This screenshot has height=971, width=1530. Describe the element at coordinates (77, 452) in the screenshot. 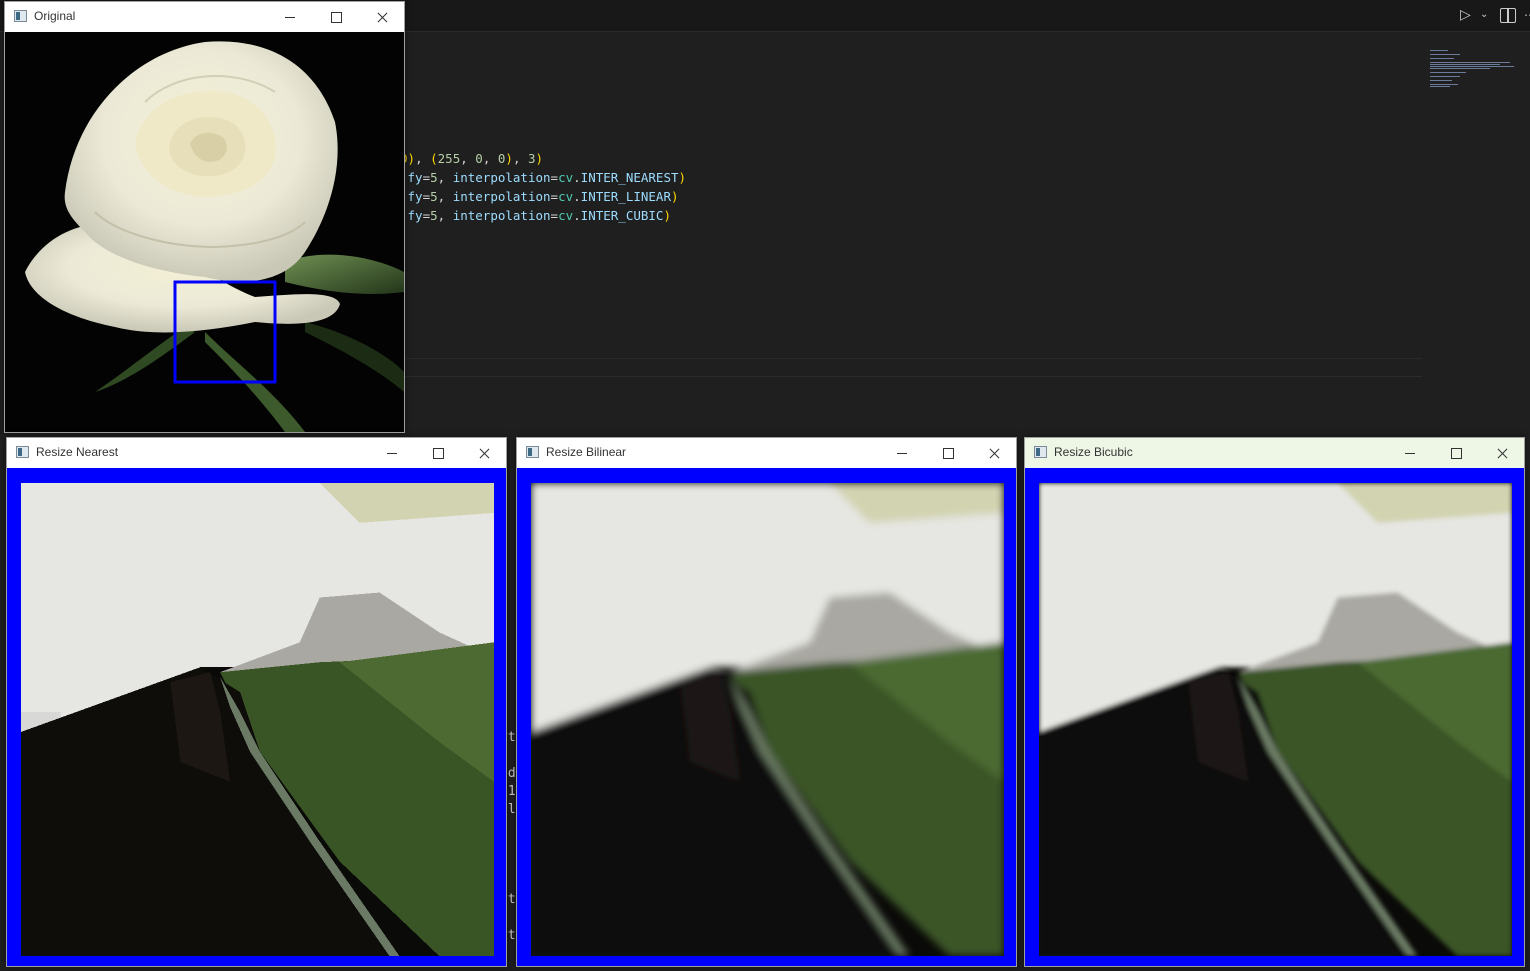

I see `window-title: Resize Nearest` at that location.